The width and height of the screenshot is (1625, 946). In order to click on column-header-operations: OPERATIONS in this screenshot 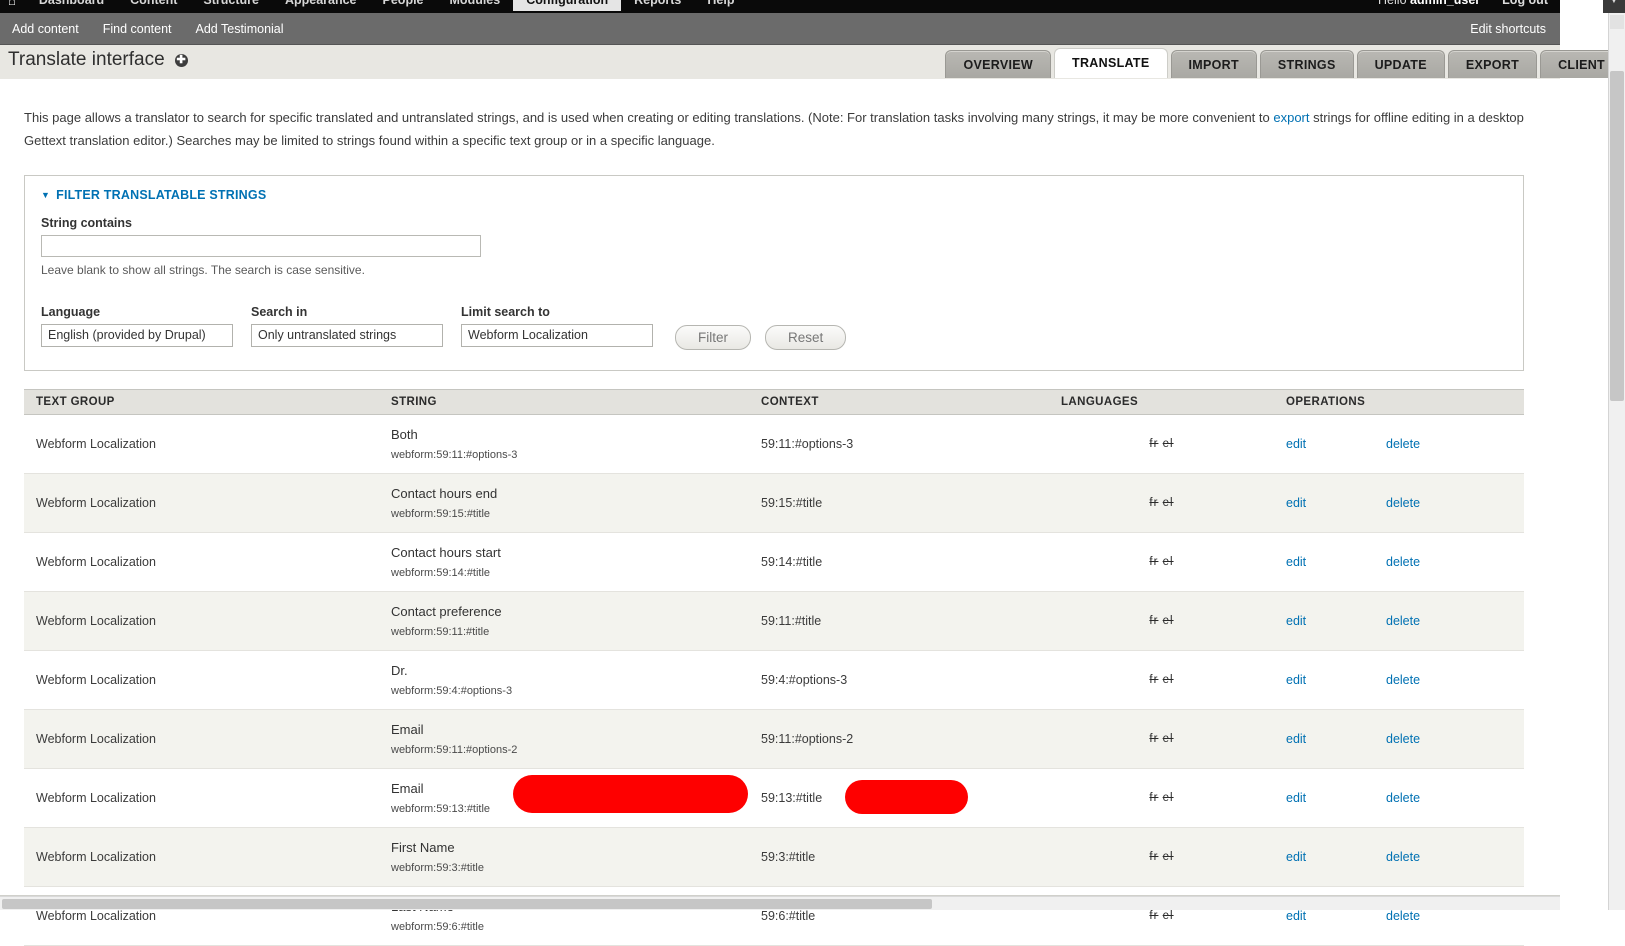, I will do `click(1399, 401)`.